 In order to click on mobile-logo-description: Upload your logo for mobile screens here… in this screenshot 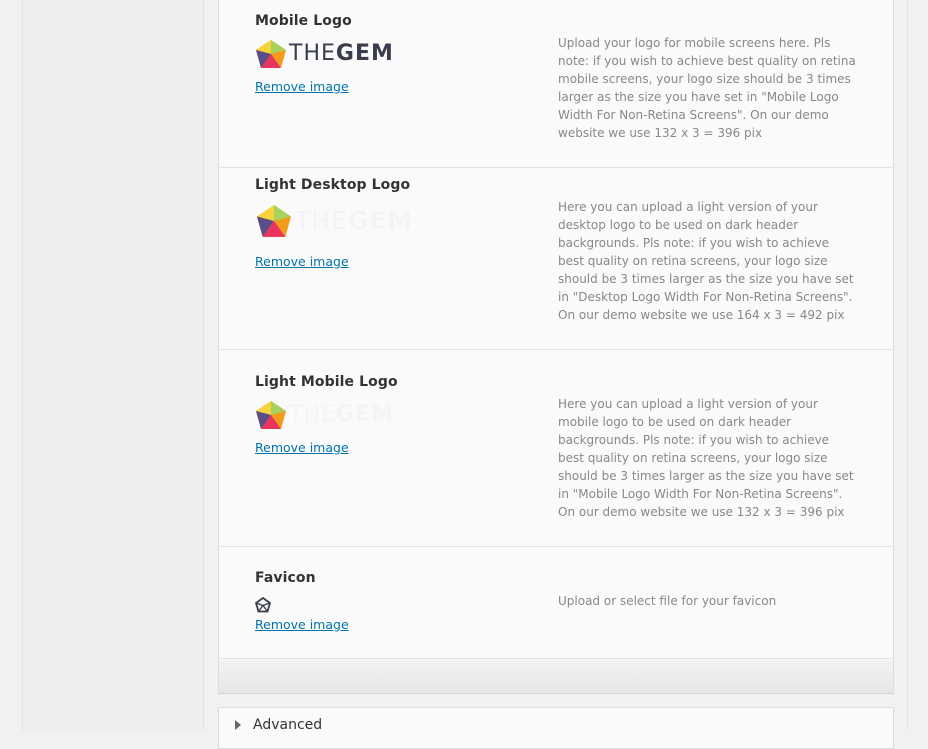, I will do `click(707, 88)`.